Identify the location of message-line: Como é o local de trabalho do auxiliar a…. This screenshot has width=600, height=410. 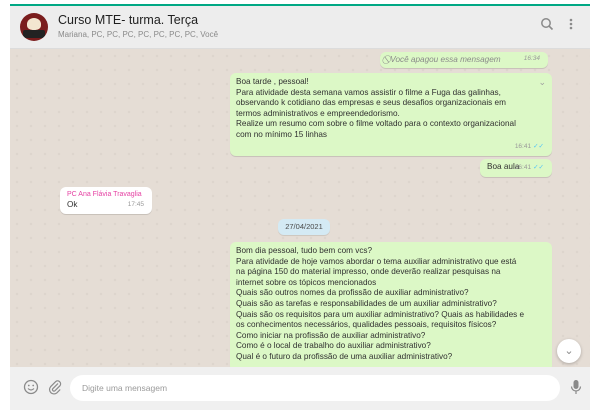
(333, 346).